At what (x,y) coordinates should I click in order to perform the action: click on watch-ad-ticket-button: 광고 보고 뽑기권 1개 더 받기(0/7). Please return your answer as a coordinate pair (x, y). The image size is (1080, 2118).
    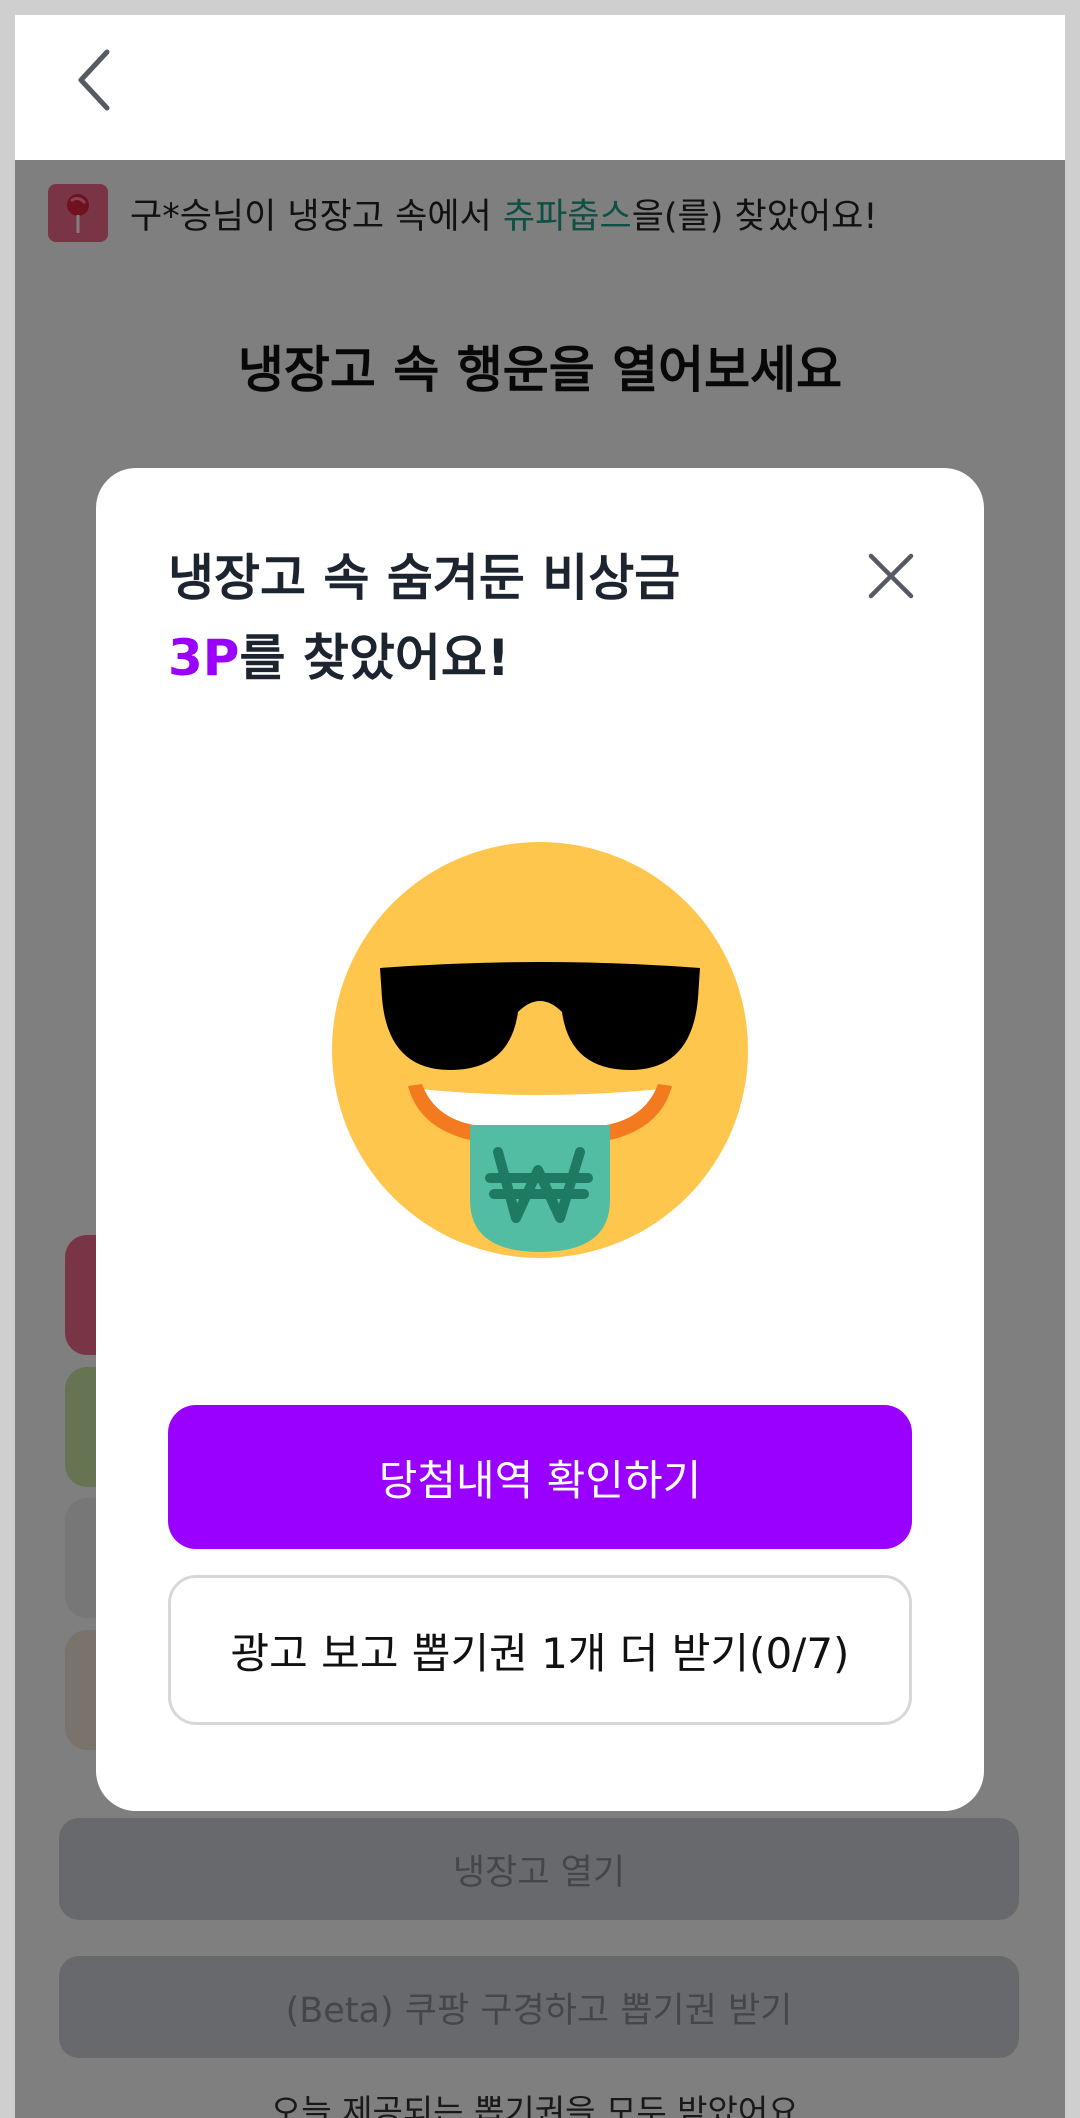
    Looking at the image, I should click on (540, 1650).